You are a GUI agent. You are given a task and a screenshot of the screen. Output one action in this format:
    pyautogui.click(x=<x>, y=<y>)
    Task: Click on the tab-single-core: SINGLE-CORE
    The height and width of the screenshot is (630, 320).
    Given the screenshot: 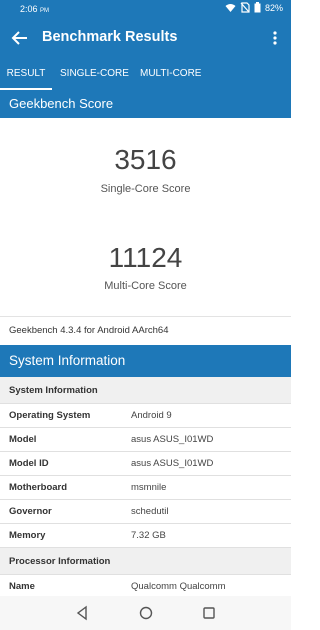 What is the action you would take?
    pyautogui.click(x=94, y=74)
    